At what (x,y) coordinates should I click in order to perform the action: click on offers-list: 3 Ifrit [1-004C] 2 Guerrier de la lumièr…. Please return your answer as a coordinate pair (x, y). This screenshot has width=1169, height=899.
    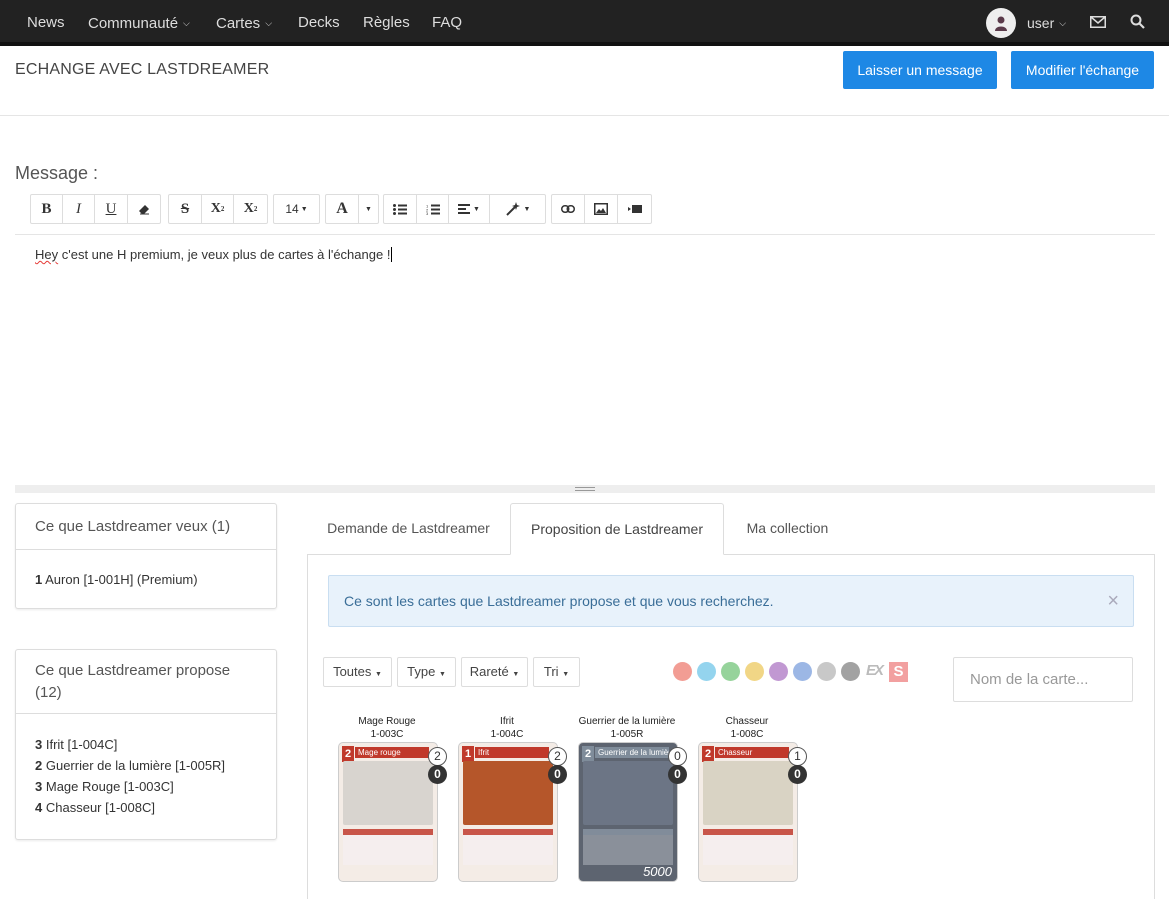
    Looking at the image, I should click on (146, 773).